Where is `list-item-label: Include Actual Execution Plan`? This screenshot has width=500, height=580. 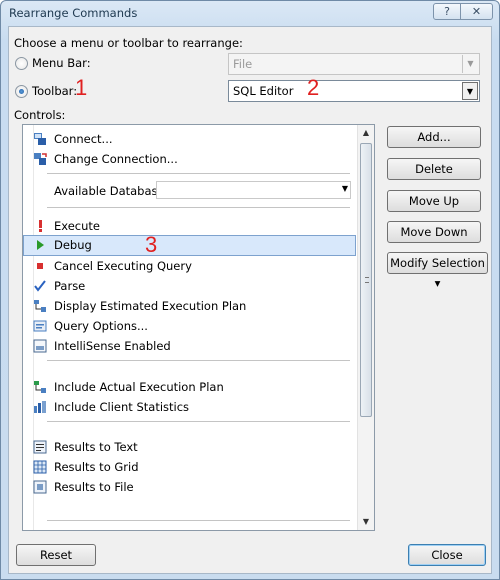
list-item-label: Include Actual Execution Plan is located at coordinates (139, 387).